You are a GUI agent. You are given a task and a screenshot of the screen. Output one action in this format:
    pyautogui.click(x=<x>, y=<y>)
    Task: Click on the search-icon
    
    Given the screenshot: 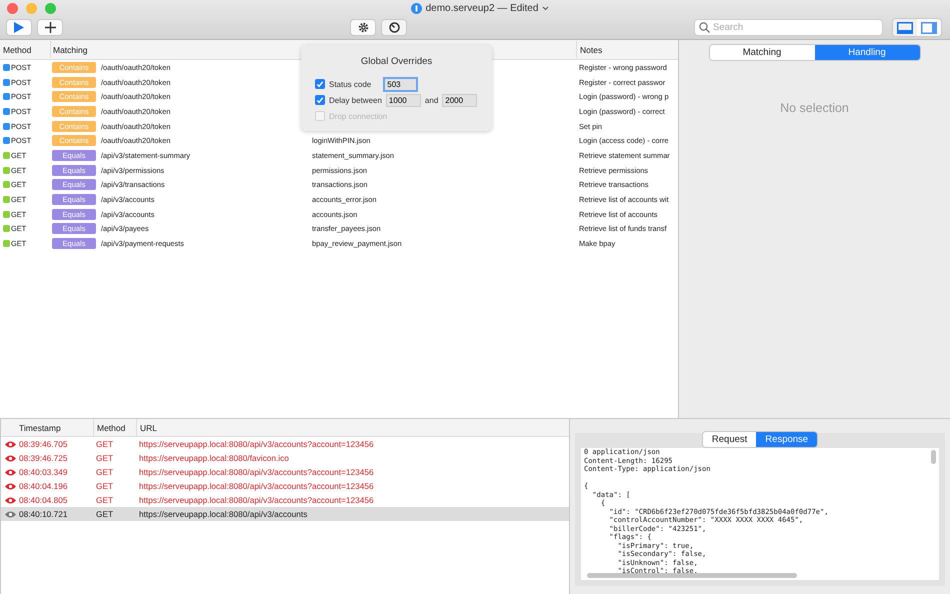 What is the action you would take?
    pyautogui.click(x=704, y=27)
    